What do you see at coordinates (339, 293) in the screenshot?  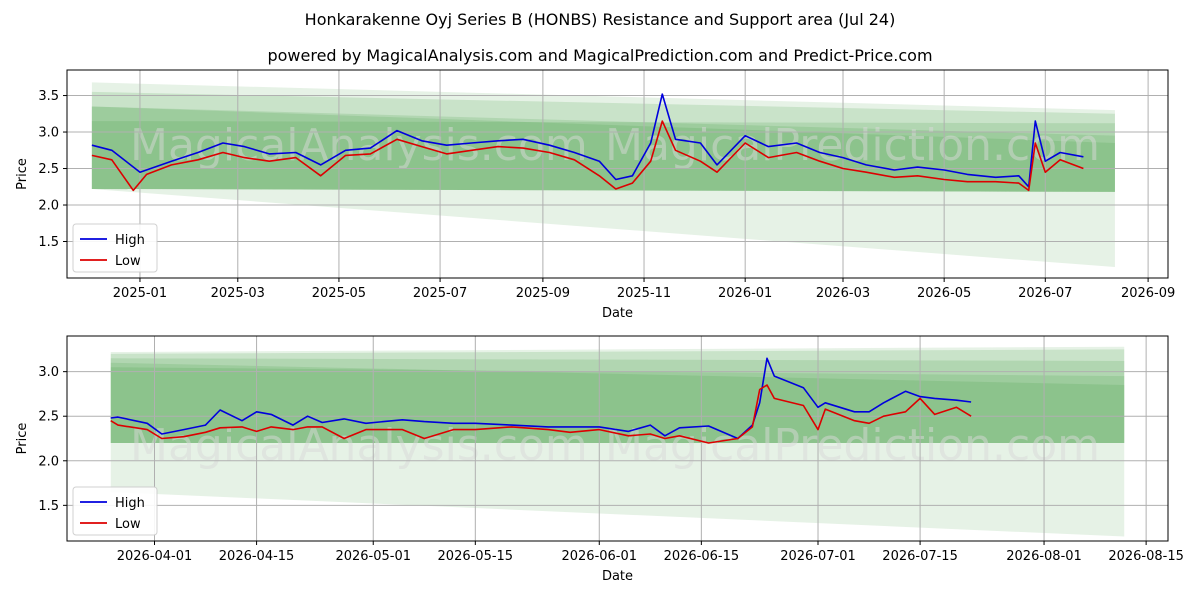 I see `x-tick-label: 2025-05` at bounding box center [339, 293].